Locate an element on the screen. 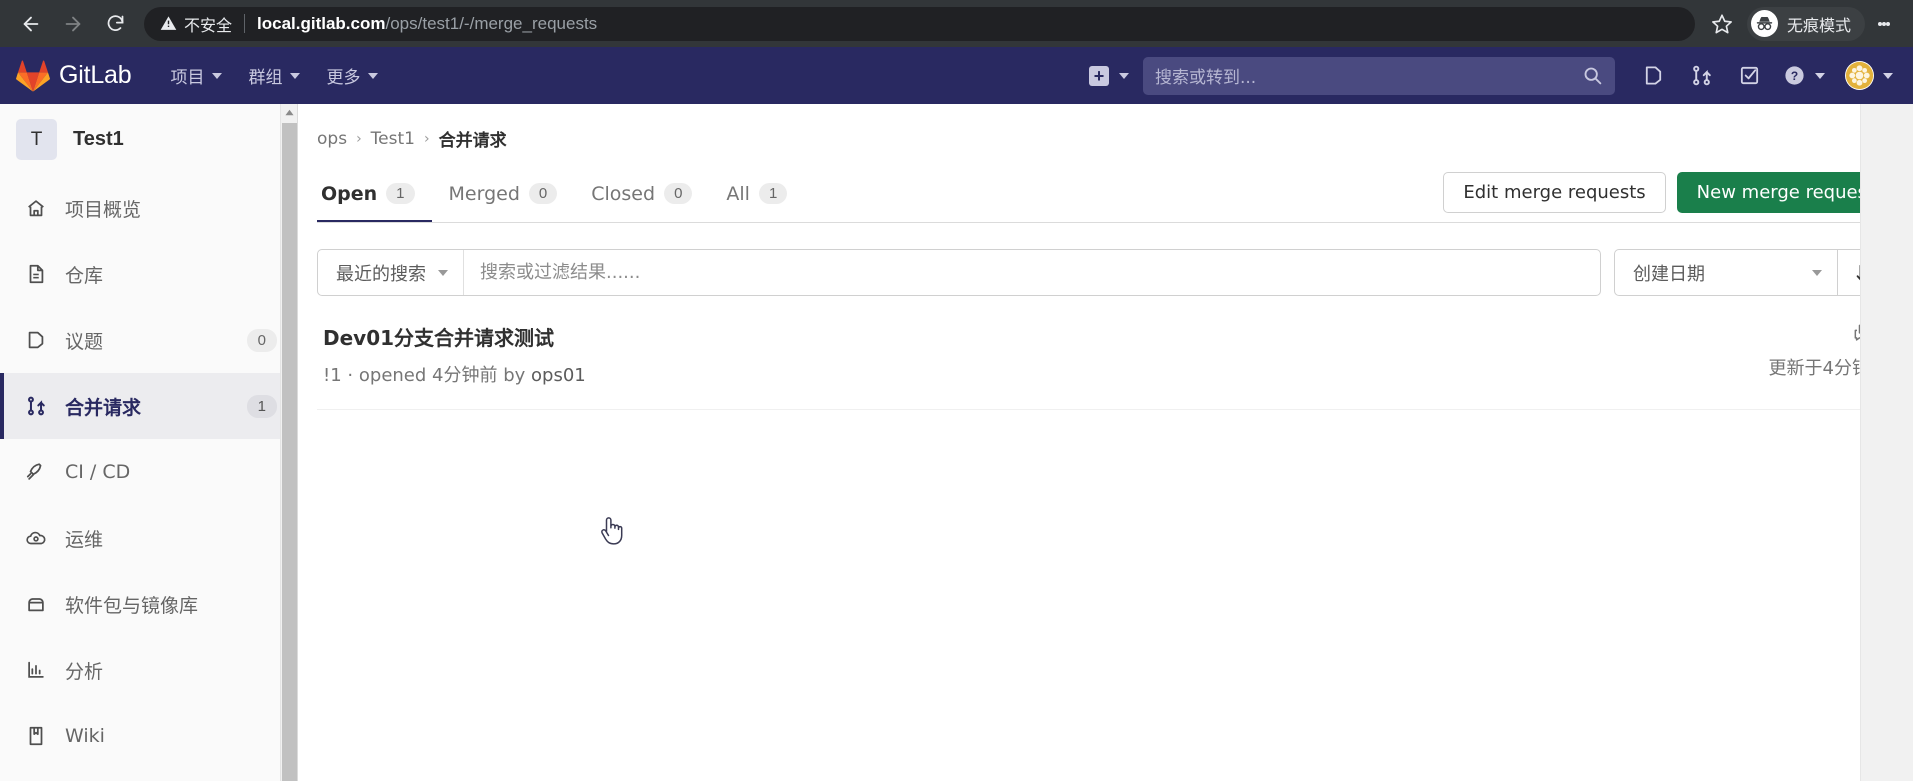  edit-merge-requests-button: Edit merge requests is located at coordinates (1554, 192).